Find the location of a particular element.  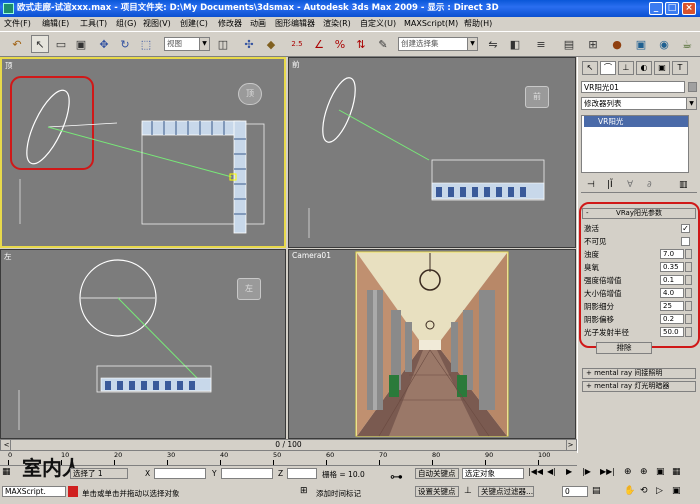

set-key-button: 设置关键点 is located at coordinates (437, 491).